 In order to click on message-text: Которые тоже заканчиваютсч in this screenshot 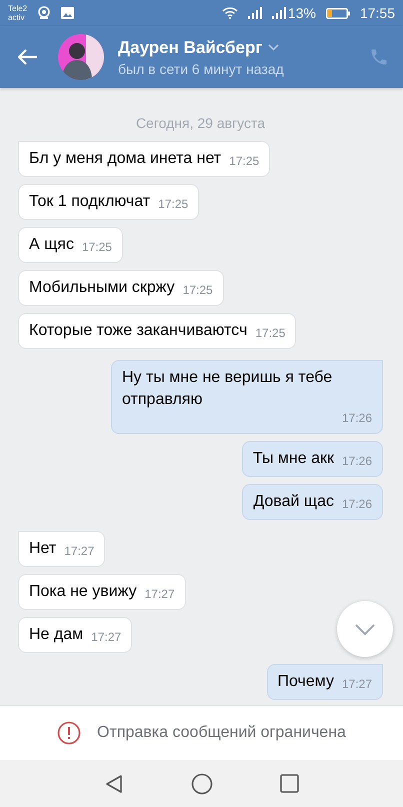, I will do `click(138, 331)`.